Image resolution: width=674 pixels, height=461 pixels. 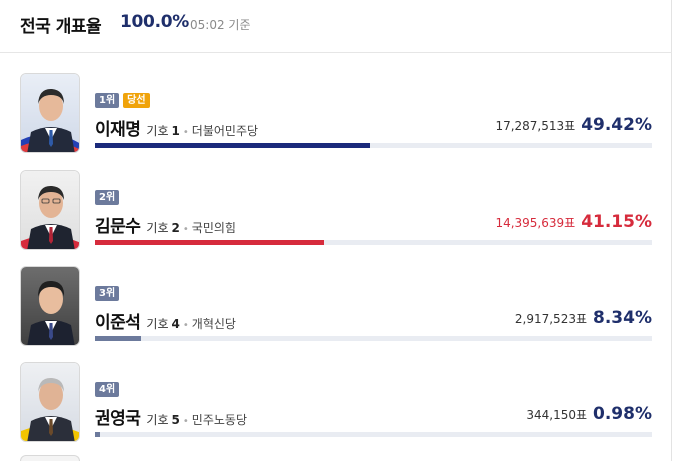 I want to click on badge-group: 2위, so click(x=107, y=197).